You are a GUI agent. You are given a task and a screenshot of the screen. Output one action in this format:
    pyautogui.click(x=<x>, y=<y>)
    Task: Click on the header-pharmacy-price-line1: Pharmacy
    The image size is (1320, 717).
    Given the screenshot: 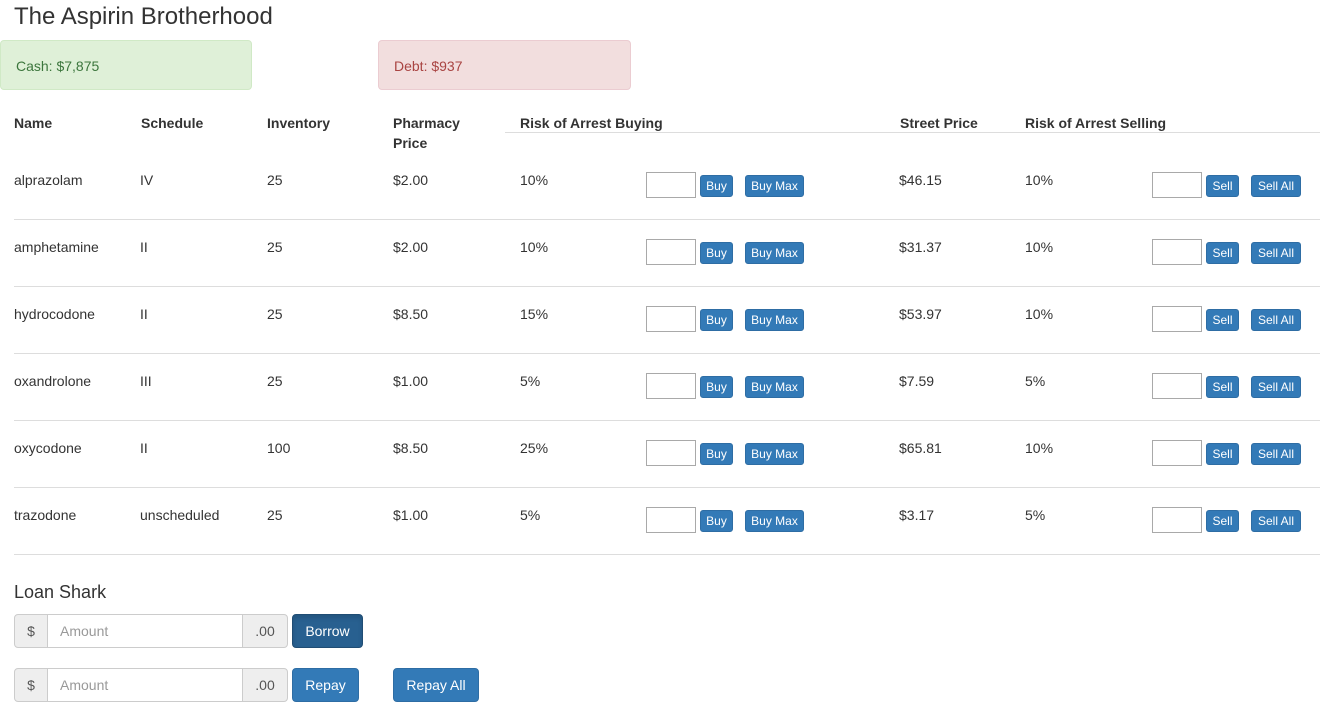 What is the action you would take?
    pyautogui.click(x=426, y=123)
    